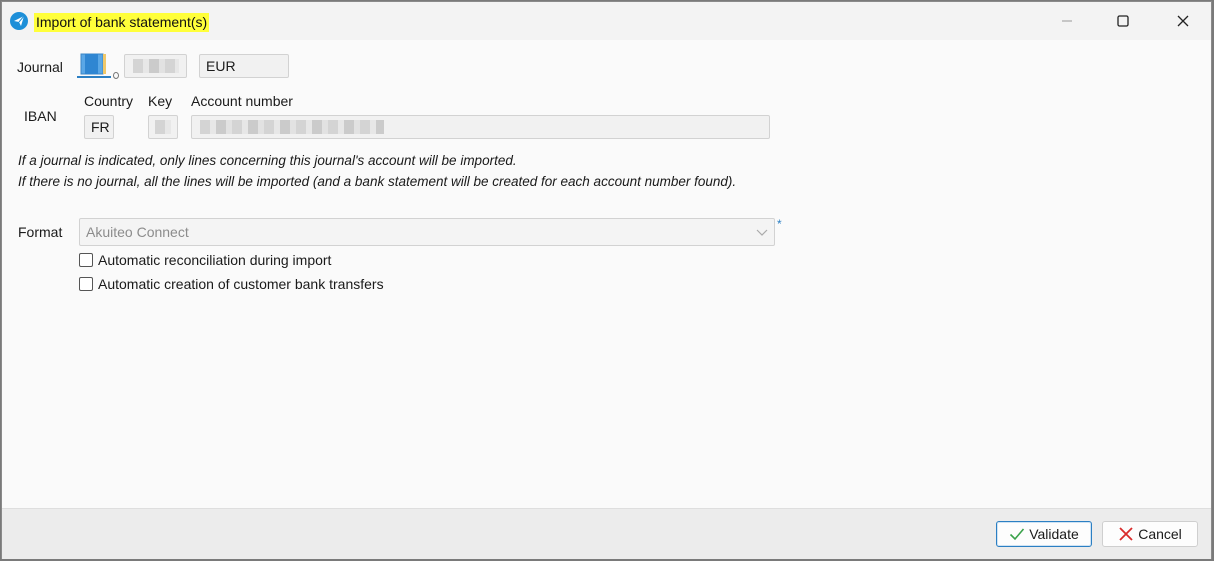 The height and width of the screenshot is (561, 1214). I want to click on format-label: Format, so click(40, 232).